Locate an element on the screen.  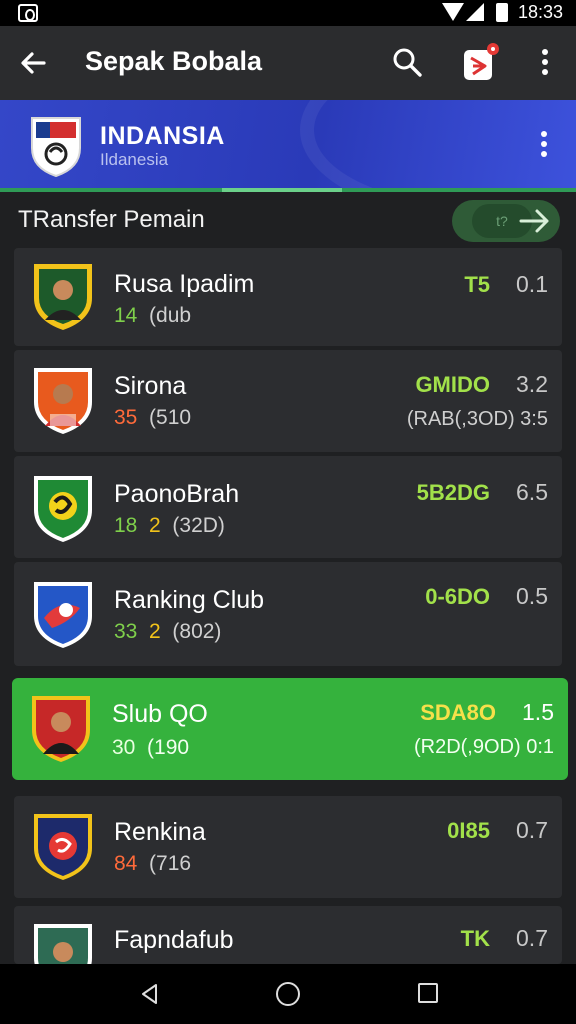
player-stats: 35 (510 is located at coordinates (153, 417).